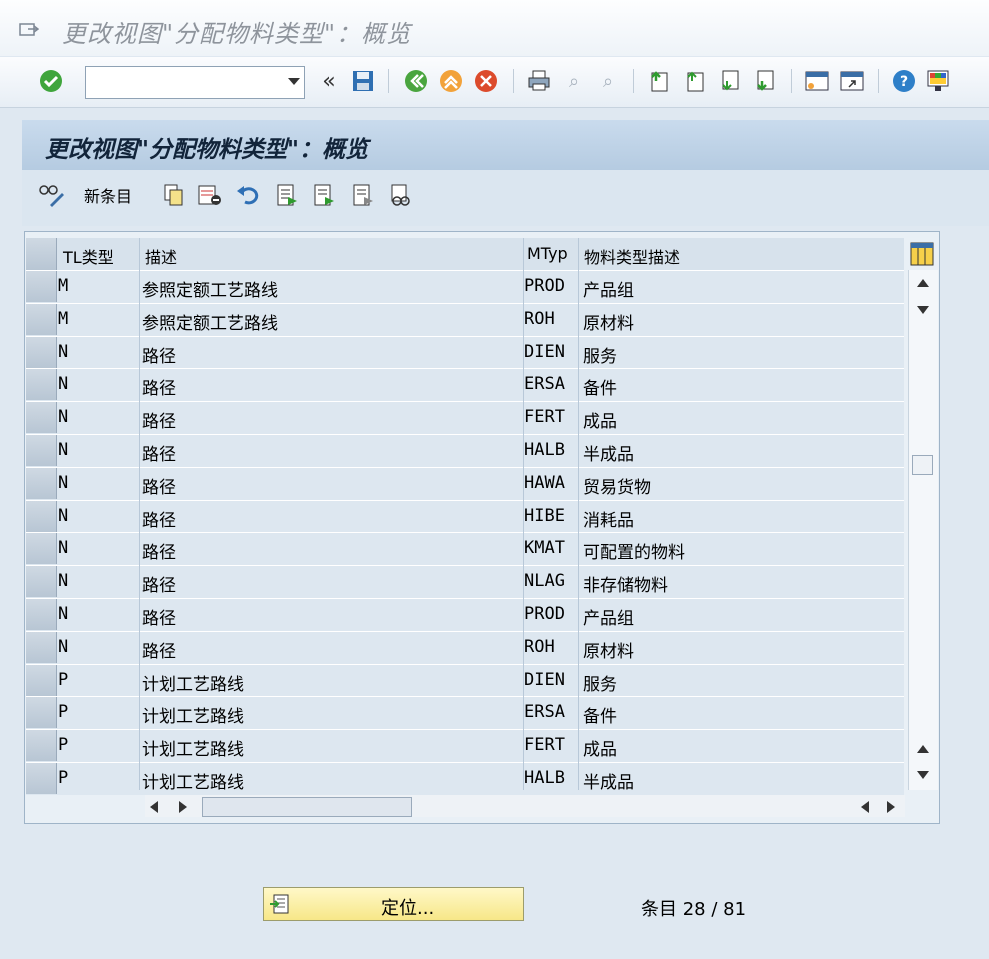 This screenshot has width=989, height=959. Describe the element at coordinates (451, 81) in the screenshot. I see `exit-icon` at that location.